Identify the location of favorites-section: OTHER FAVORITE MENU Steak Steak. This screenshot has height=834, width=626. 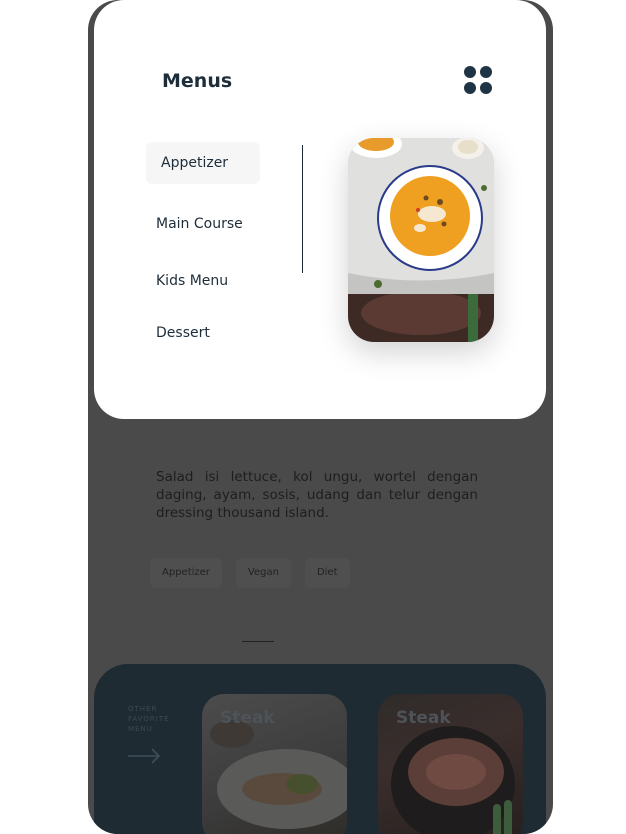
(320, 749).